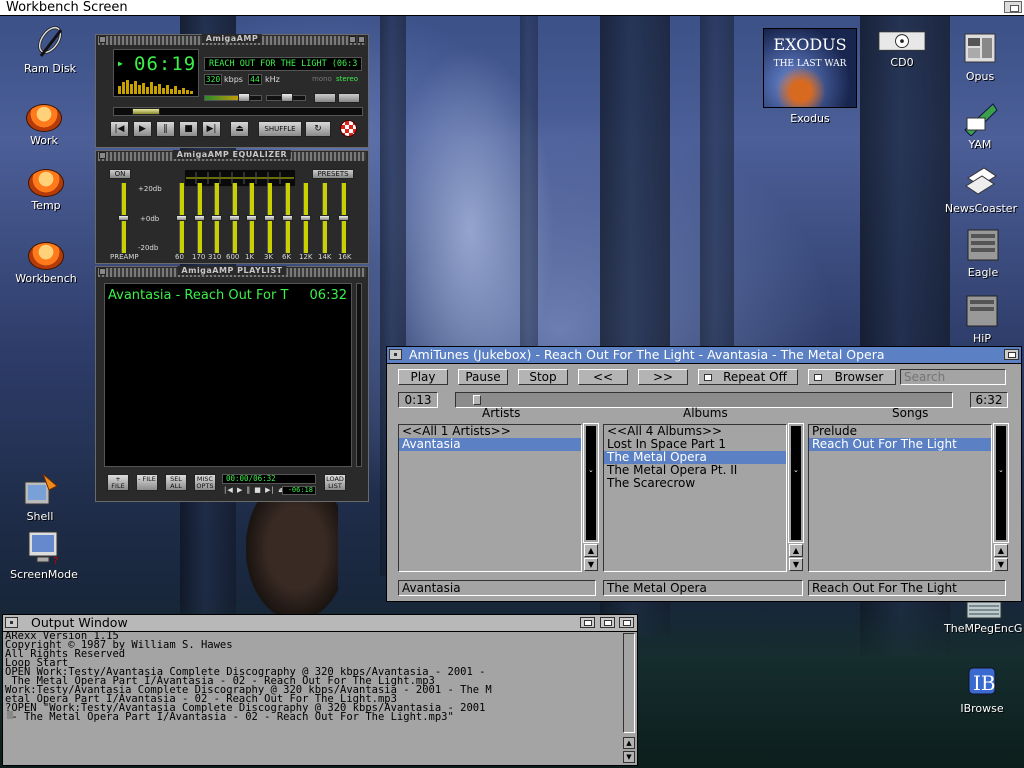 The width and height of the screenshot is (1024, 768). I want to click on screen-depth-gadget, so click(1013, 7).